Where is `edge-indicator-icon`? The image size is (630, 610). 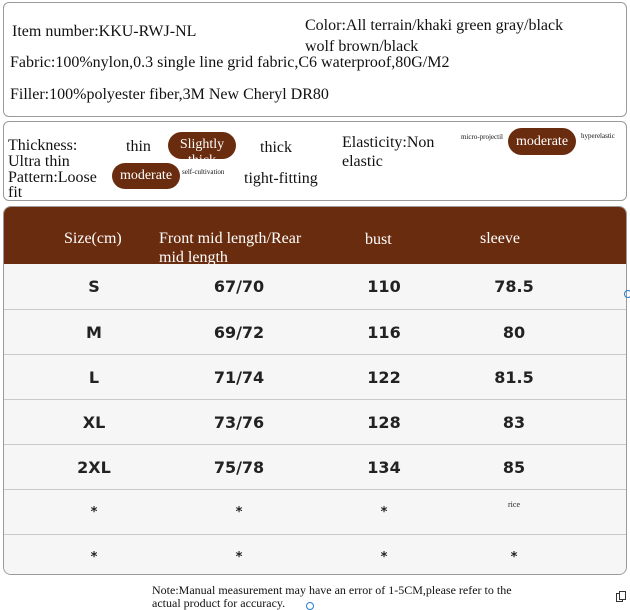
edge-indicator-icon is located at coordinates (627, 294).